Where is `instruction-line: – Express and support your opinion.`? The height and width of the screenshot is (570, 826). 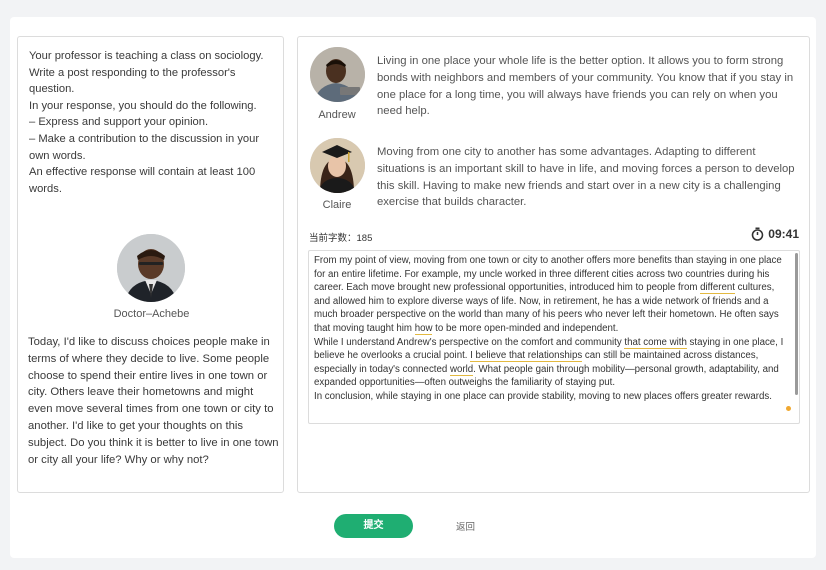
instruction-line: – Express and support your opinion. is located at coordinates (119, 122).